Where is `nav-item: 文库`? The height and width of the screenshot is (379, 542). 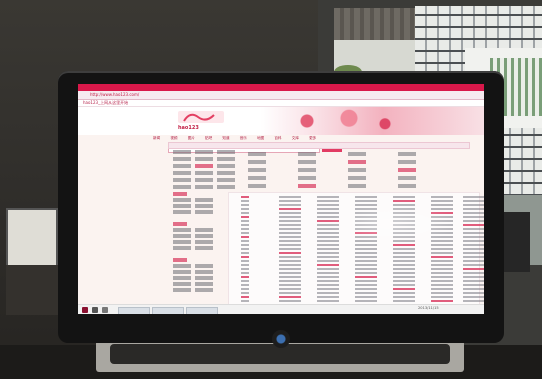 nav-item: 文库 is located at coordinates (295, 138).